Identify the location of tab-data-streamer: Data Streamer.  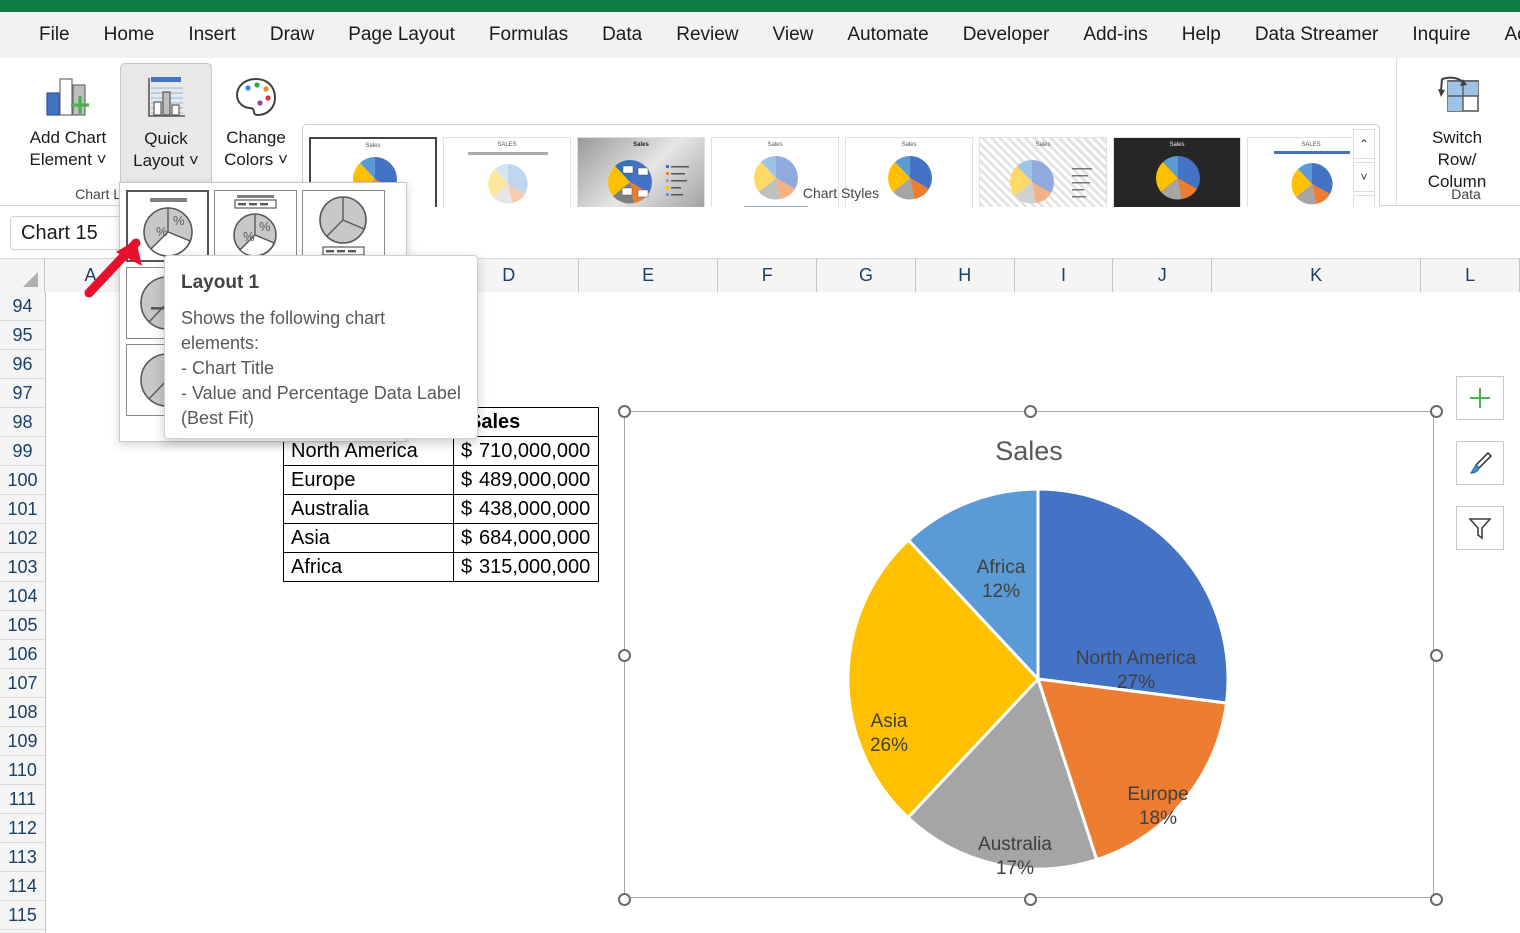
(1317, 35).